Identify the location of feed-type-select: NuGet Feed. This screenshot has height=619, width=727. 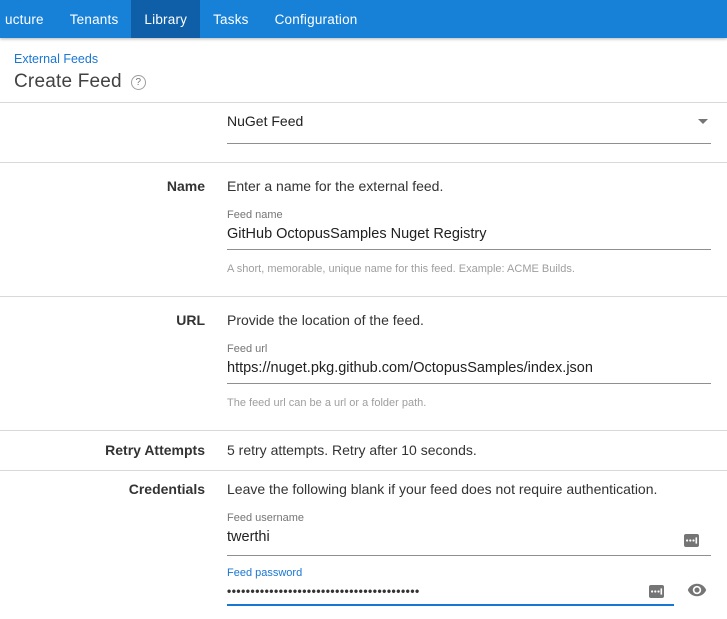
(469, 128).